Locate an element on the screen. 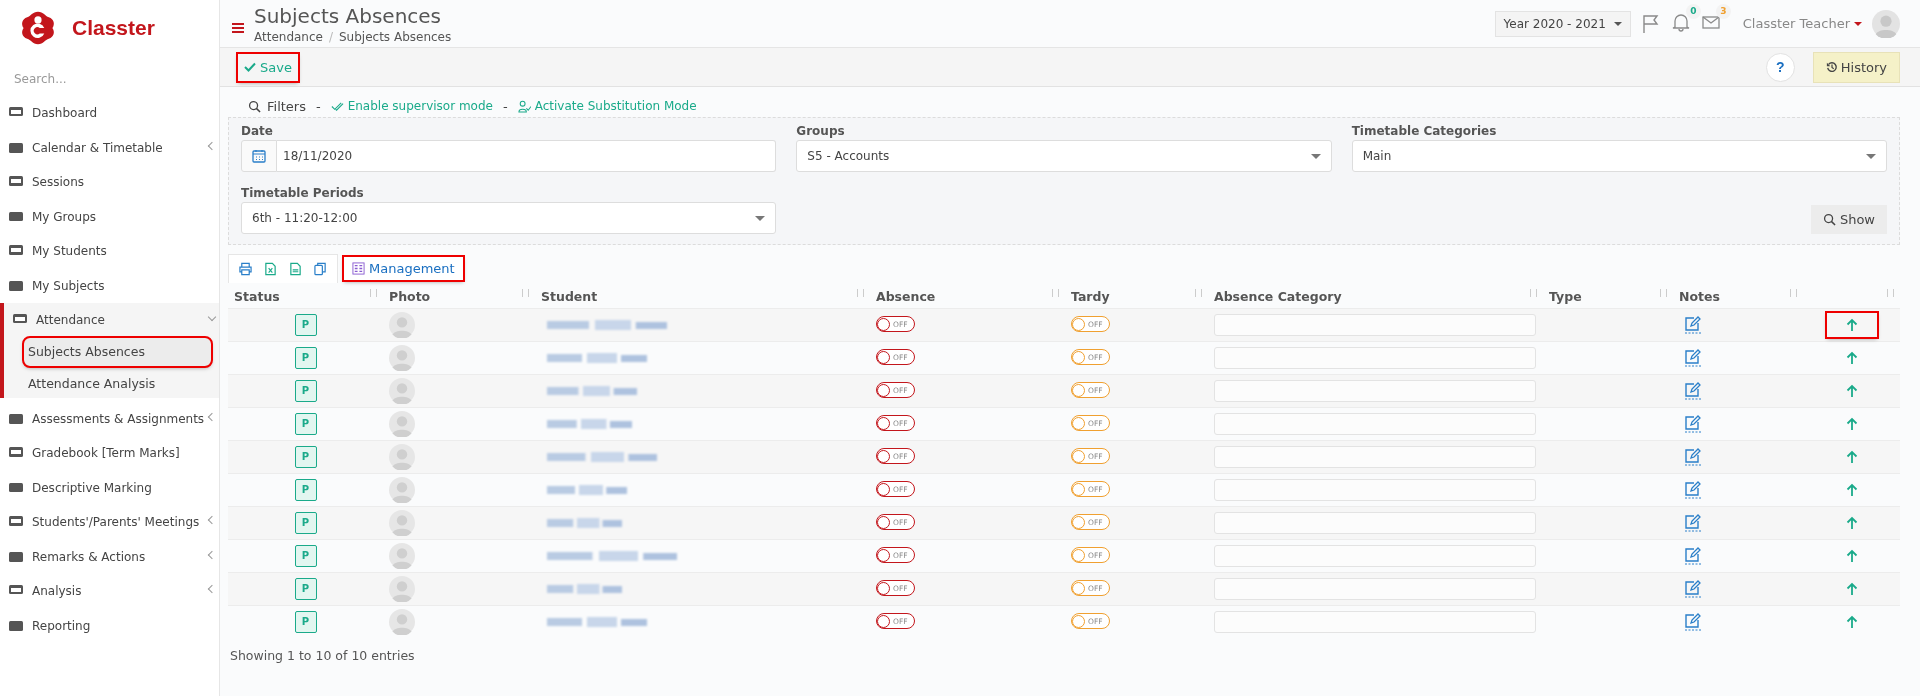  sidebar-item: My Groups is located at coordinates (109, 216).